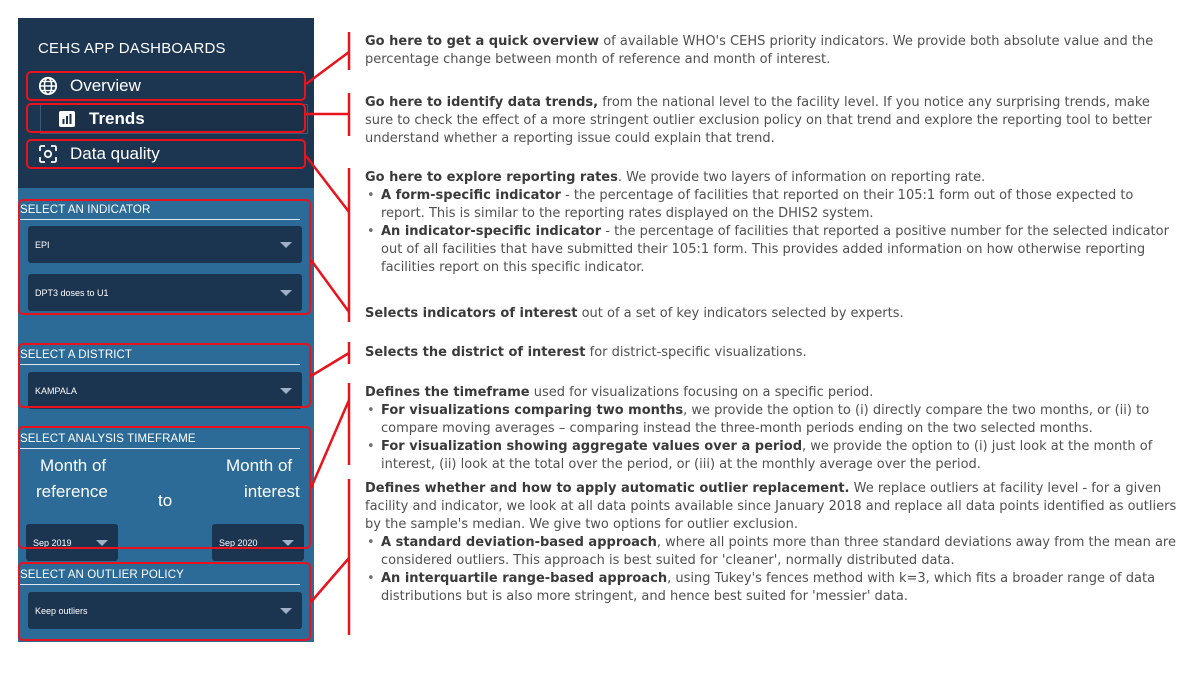 The image size is (1200, 675). I want to click on bullet-bold: A standard deviation-based approach, so click(519, 542).